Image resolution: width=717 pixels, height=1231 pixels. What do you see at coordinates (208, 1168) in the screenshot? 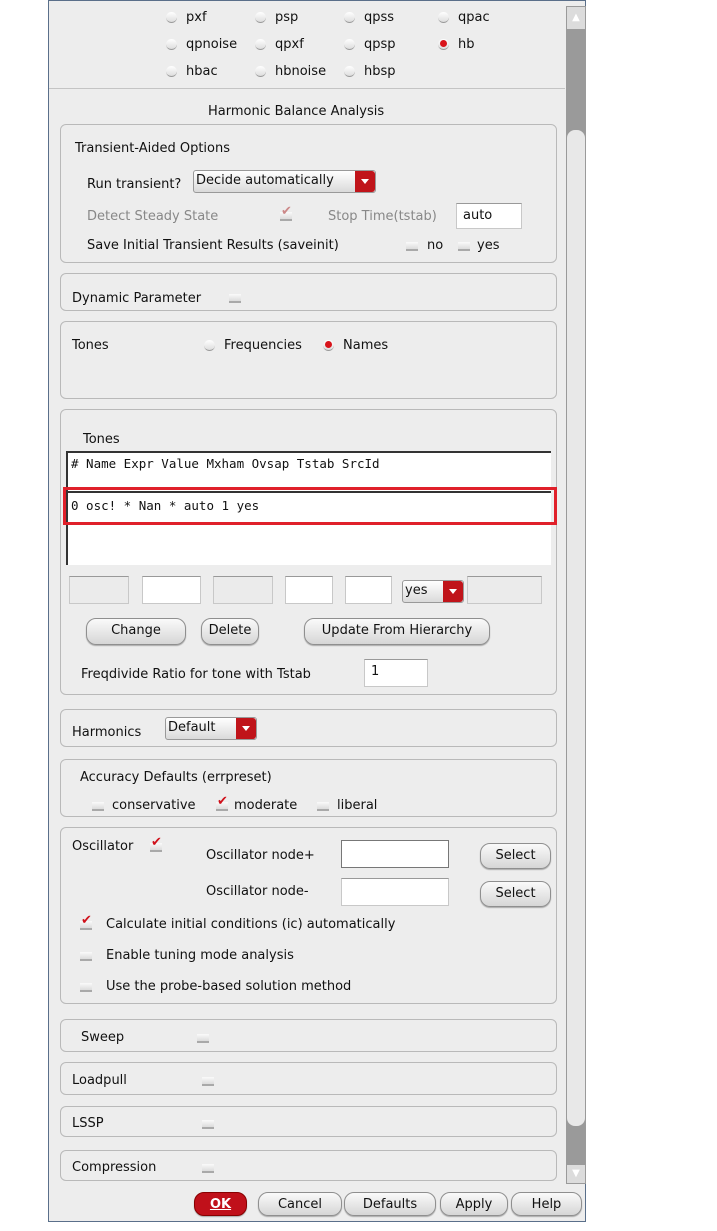
I see `compression-checkbox` at bounding box center [208, 1168].